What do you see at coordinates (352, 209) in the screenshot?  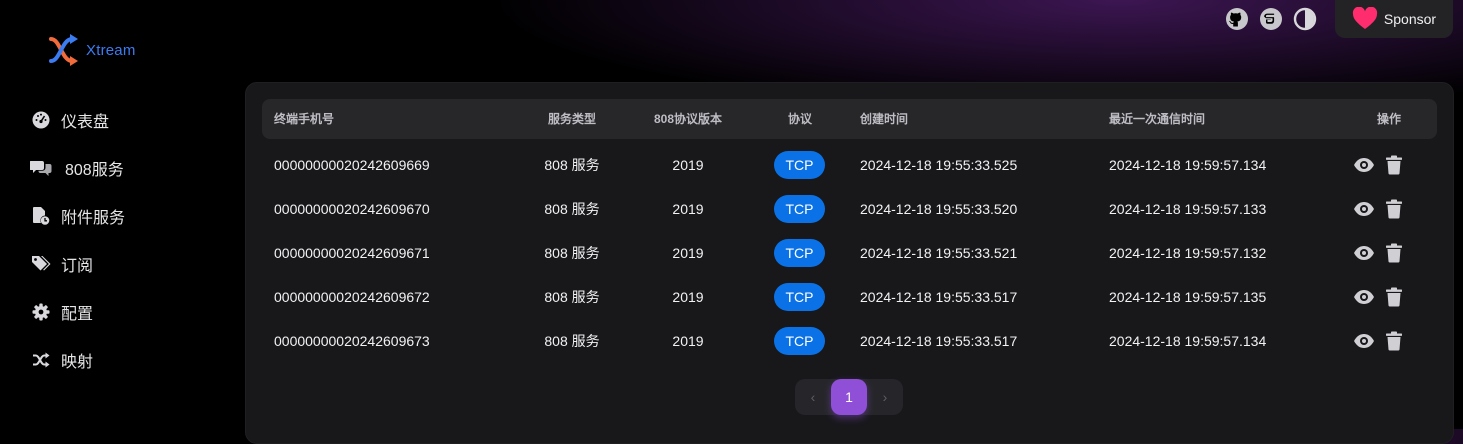 I see `cell-phone: 00000000020242609670` at bounding box center [352, 209].